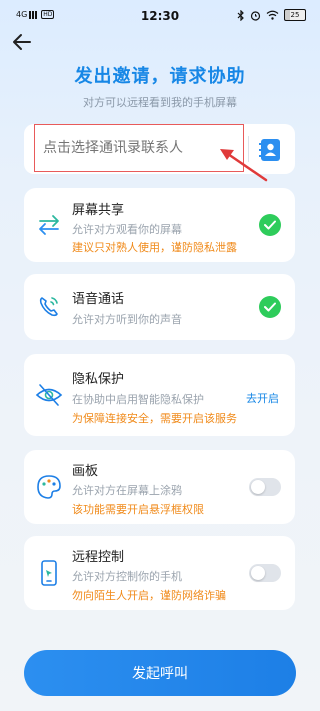 The height and width of the screenshot is (711, 320). I want to click on drawing-toggle, so click(265, 487).